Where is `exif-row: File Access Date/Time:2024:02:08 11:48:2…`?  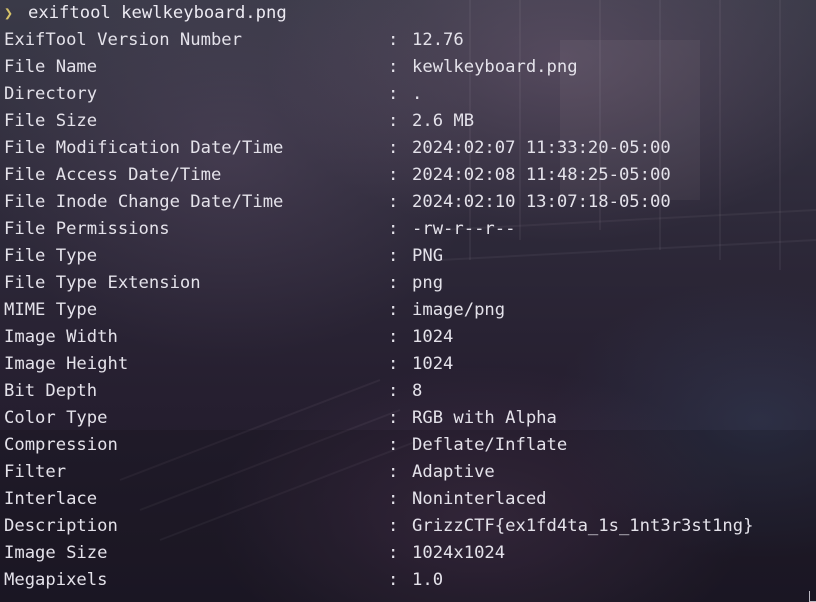 exif-row: File Access Date/Time:2024:02:08 11:48:2… is located at coordinates (410, 175).